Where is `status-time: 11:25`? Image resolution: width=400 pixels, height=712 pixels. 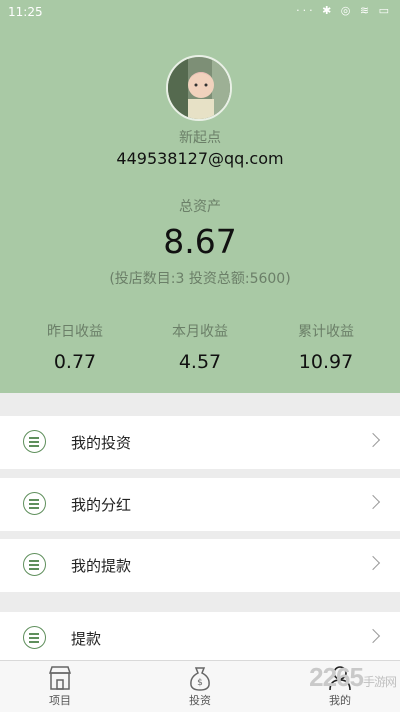 status-time: 11:25 is located at coordinates (25, 12).